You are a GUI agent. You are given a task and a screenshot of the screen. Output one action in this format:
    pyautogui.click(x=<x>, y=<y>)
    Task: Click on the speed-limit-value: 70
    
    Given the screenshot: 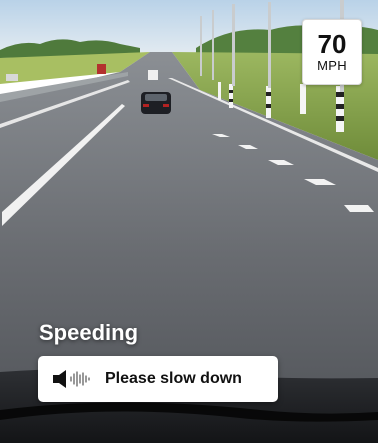 What is the action you would take?
    pyautogui.click(x=332, y=44)
    